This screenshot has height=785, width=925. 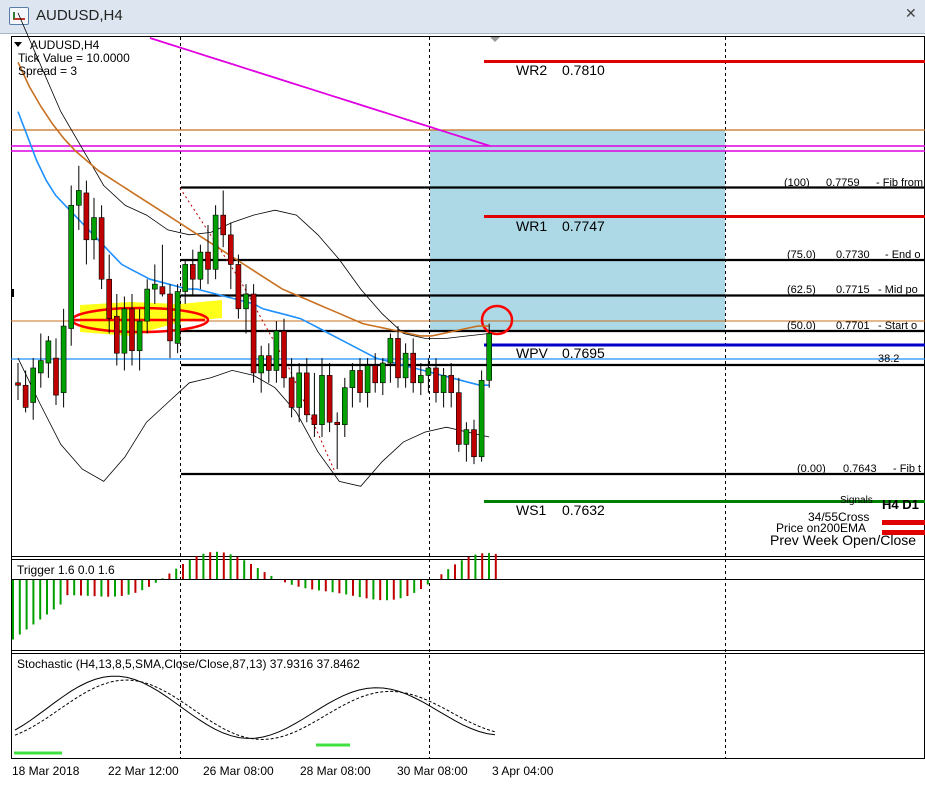 I want to click on fib-625-value: 0.7715, so click(x=853, y=290).